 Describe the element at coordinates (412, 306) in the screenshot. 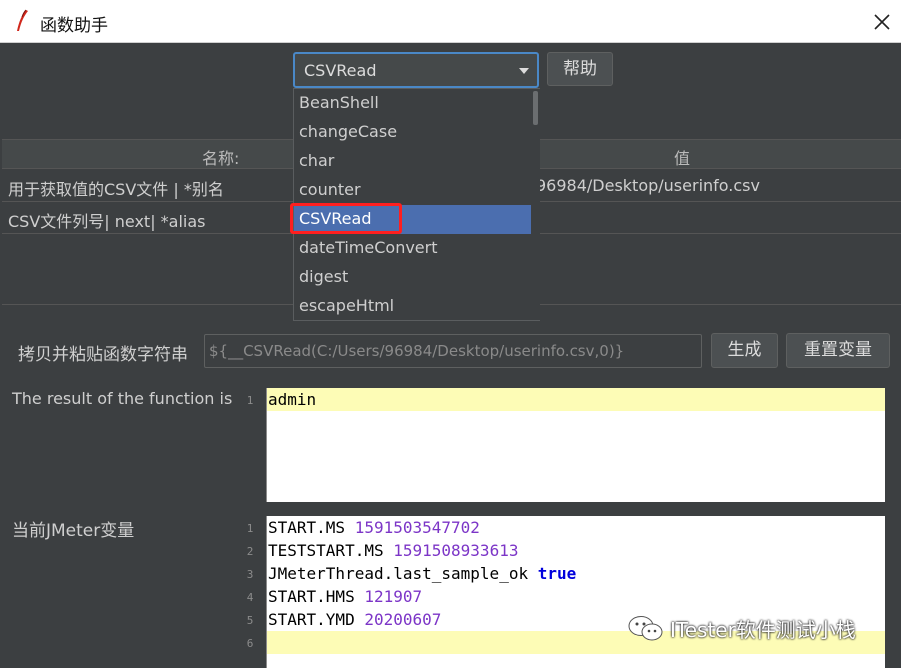

I see `dropdown-option: escapeHtml` at that location.